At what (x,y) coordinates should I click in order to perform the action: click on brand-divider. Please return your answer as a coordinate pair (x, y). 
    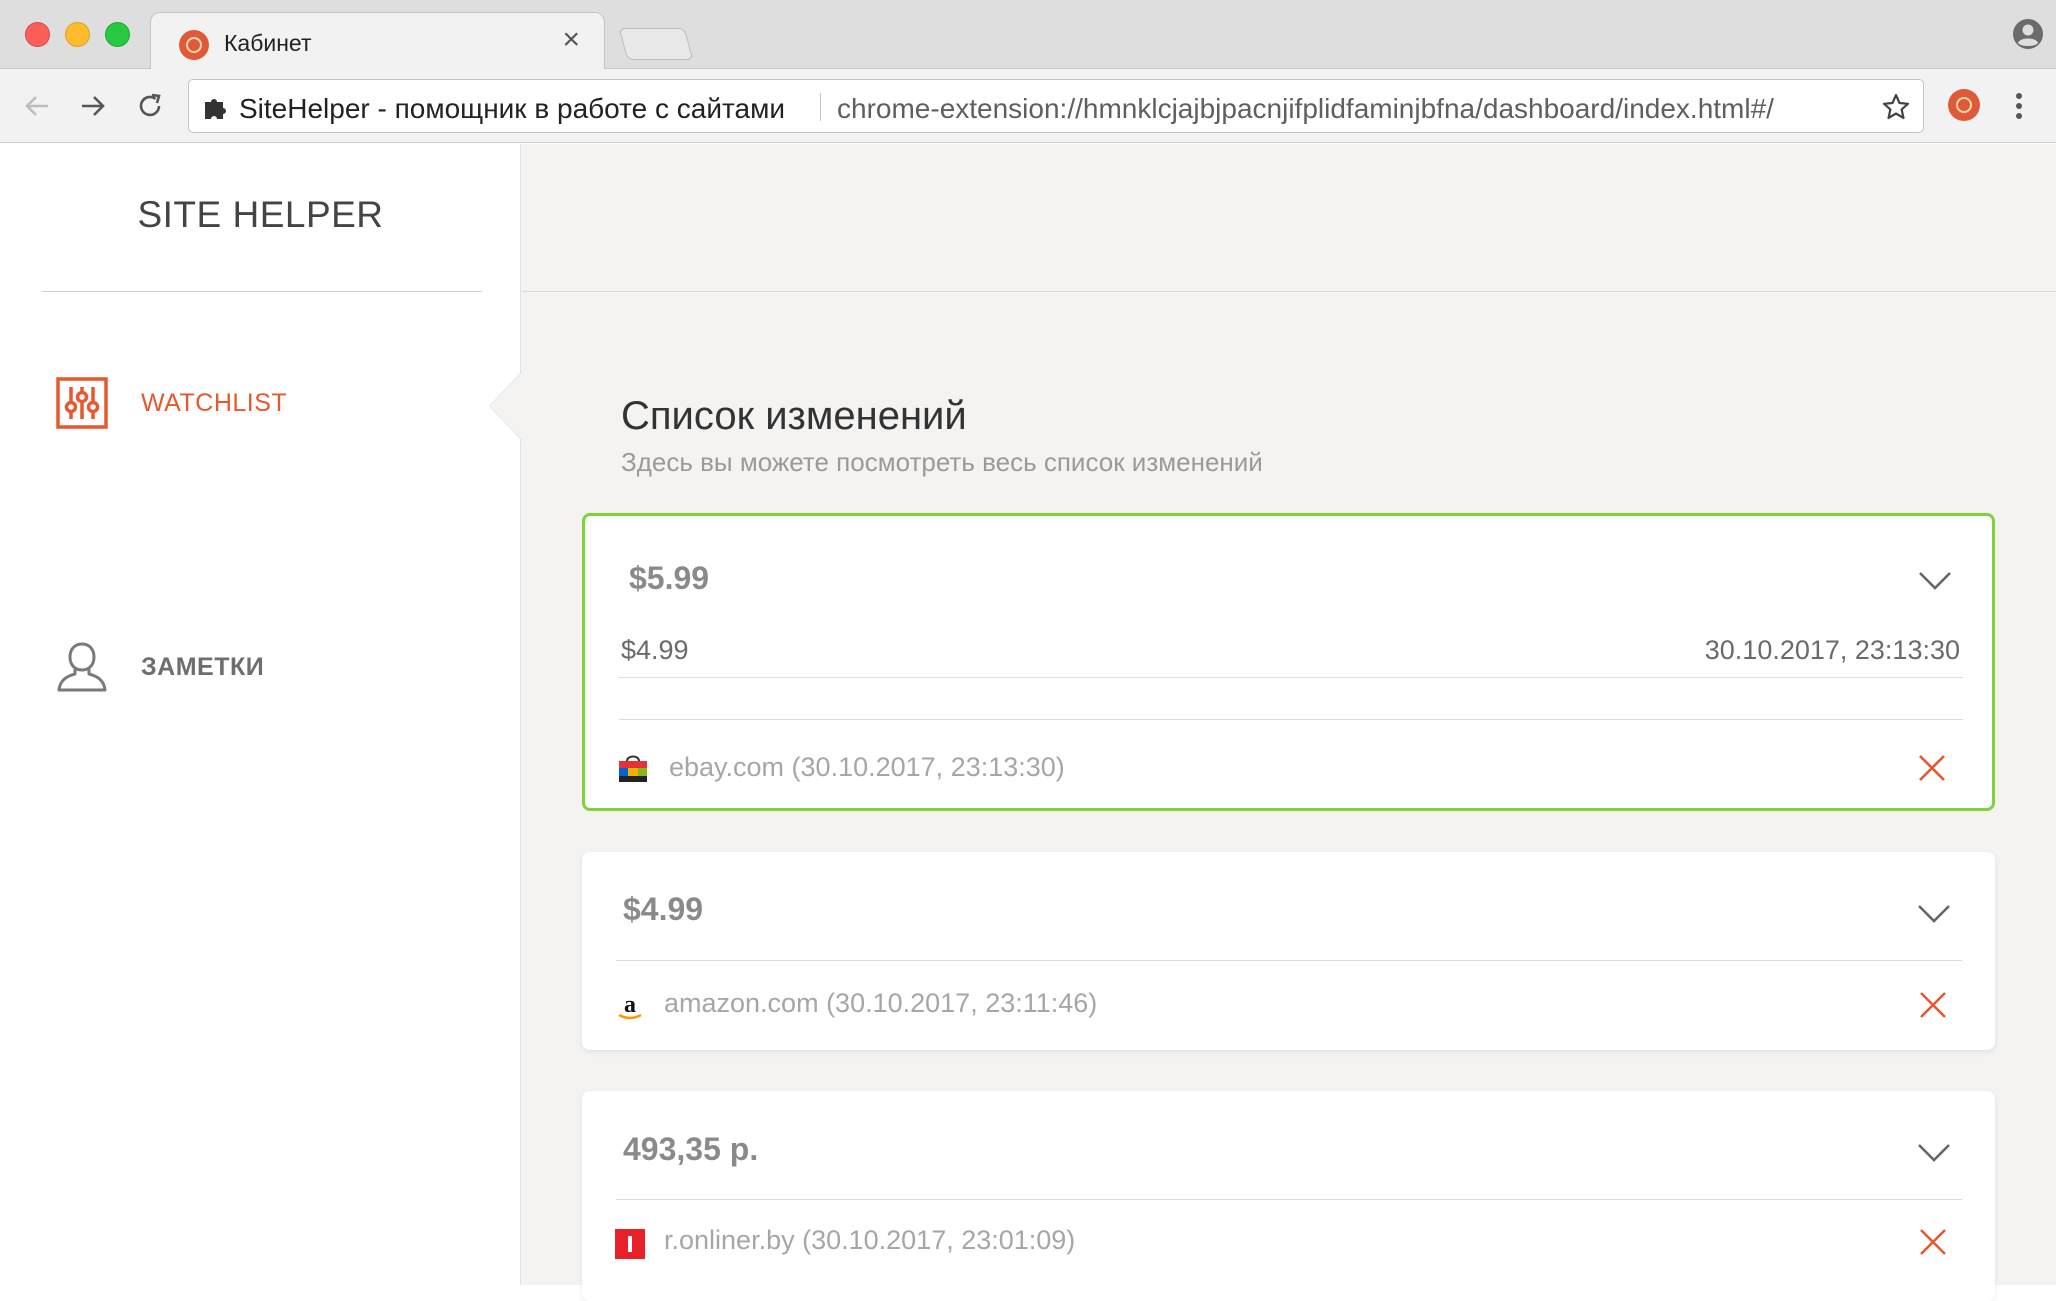
    Looking at the image, I should click on (262, 291).